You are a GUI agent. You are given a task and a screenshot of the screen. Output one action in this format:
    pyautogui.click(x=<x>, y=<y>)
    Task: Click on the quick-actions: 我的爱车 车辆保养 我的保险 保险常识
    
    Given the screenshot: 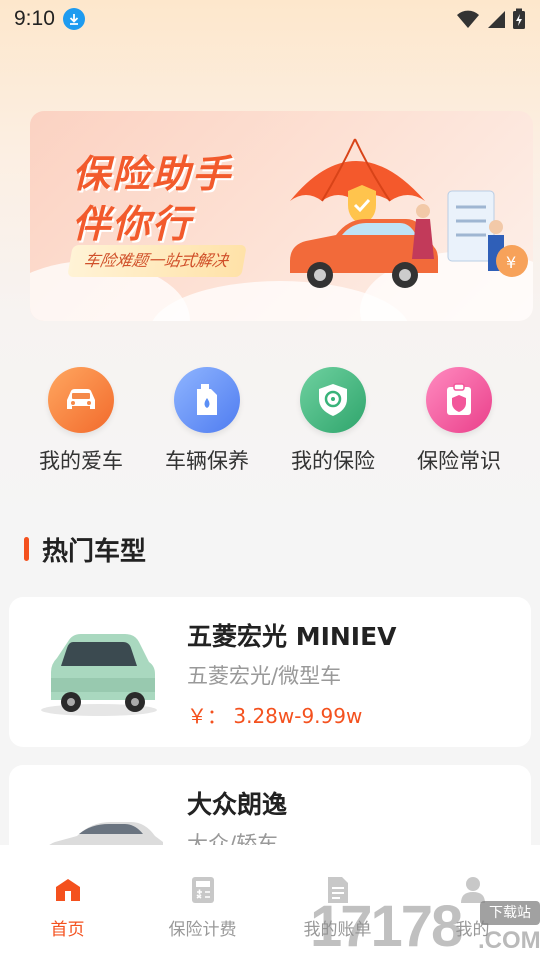 What is the action you would take?
    pyautogui.click(x=270, y=420)
    